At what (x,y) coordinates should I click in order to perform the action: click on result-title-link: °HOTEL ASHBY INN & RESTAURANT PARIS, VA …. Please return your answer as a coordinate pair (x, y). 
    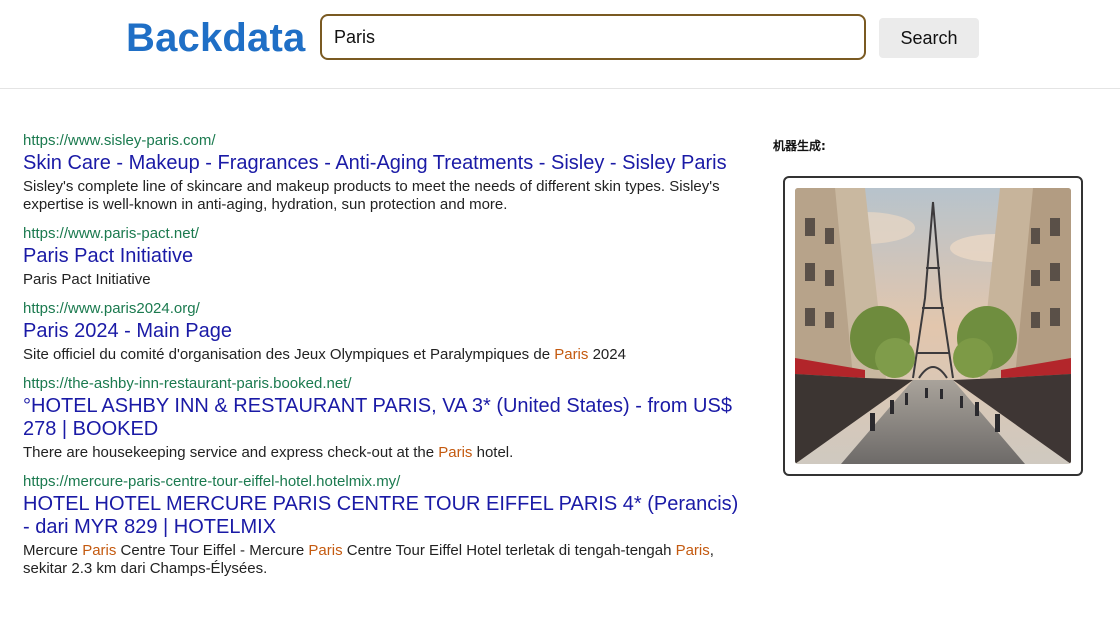
    Looking at the image, I should click on (383, 418).